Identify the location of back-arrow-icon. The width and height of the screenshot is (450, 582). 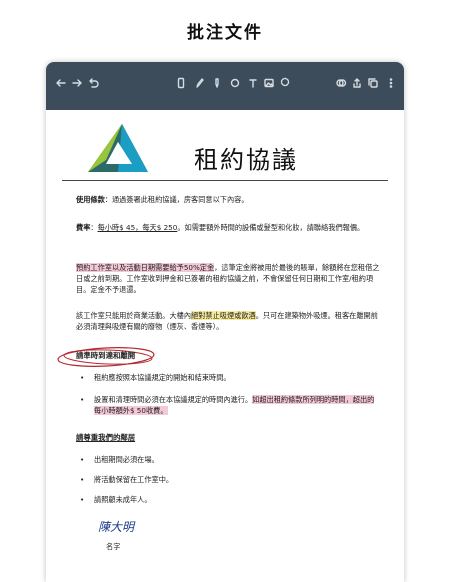
(61, 83).